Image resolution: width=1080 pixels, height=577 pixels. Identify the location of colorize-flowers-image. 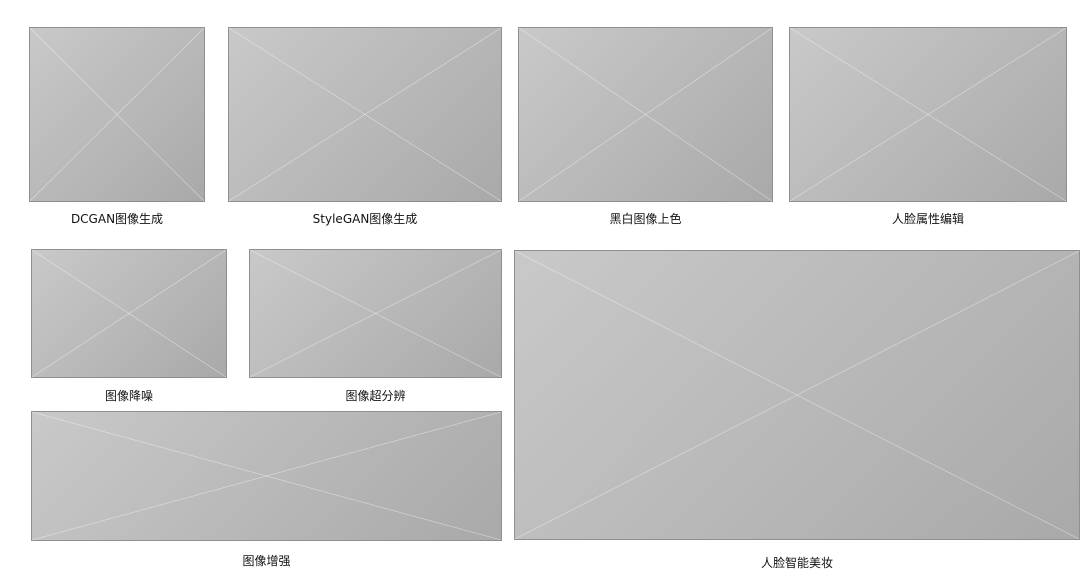
(645, 114).